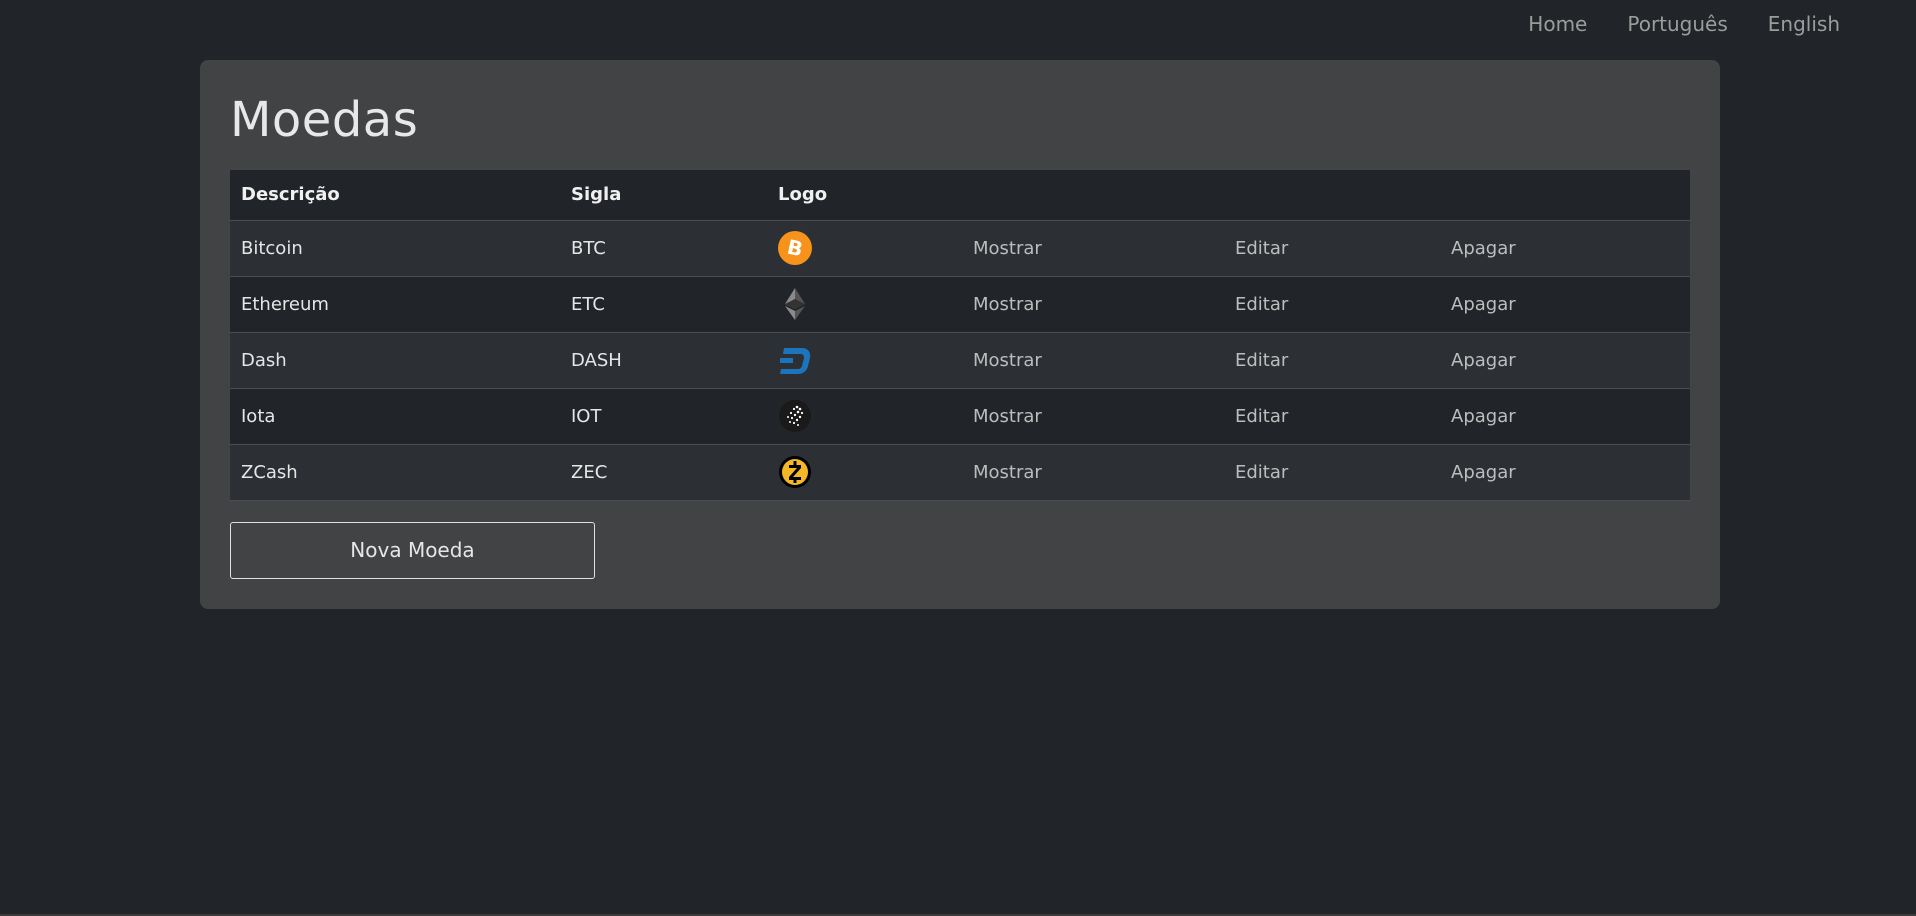  What do you see at coordinates (395, 416) in the screenshot?
I see `coin-name: Iota` at bounding box center [395, 416].